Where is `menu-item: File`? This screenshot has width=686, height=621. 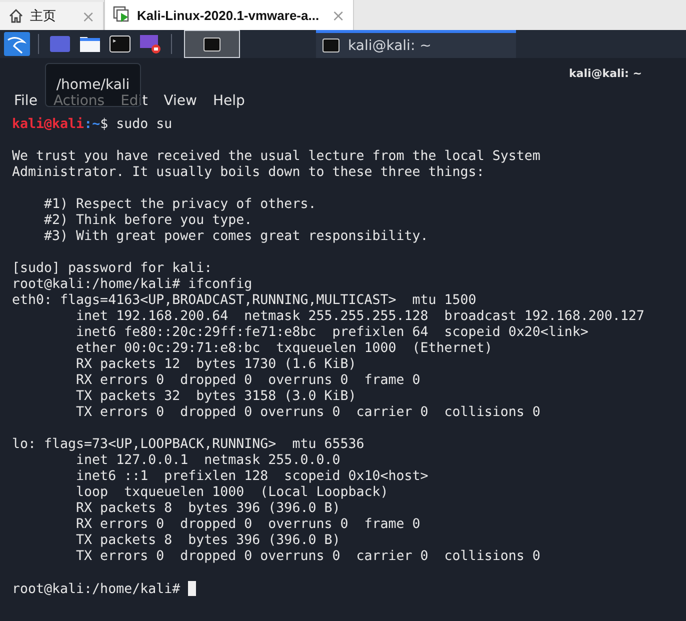
menu-item: File is located at coordinates (26, 101).